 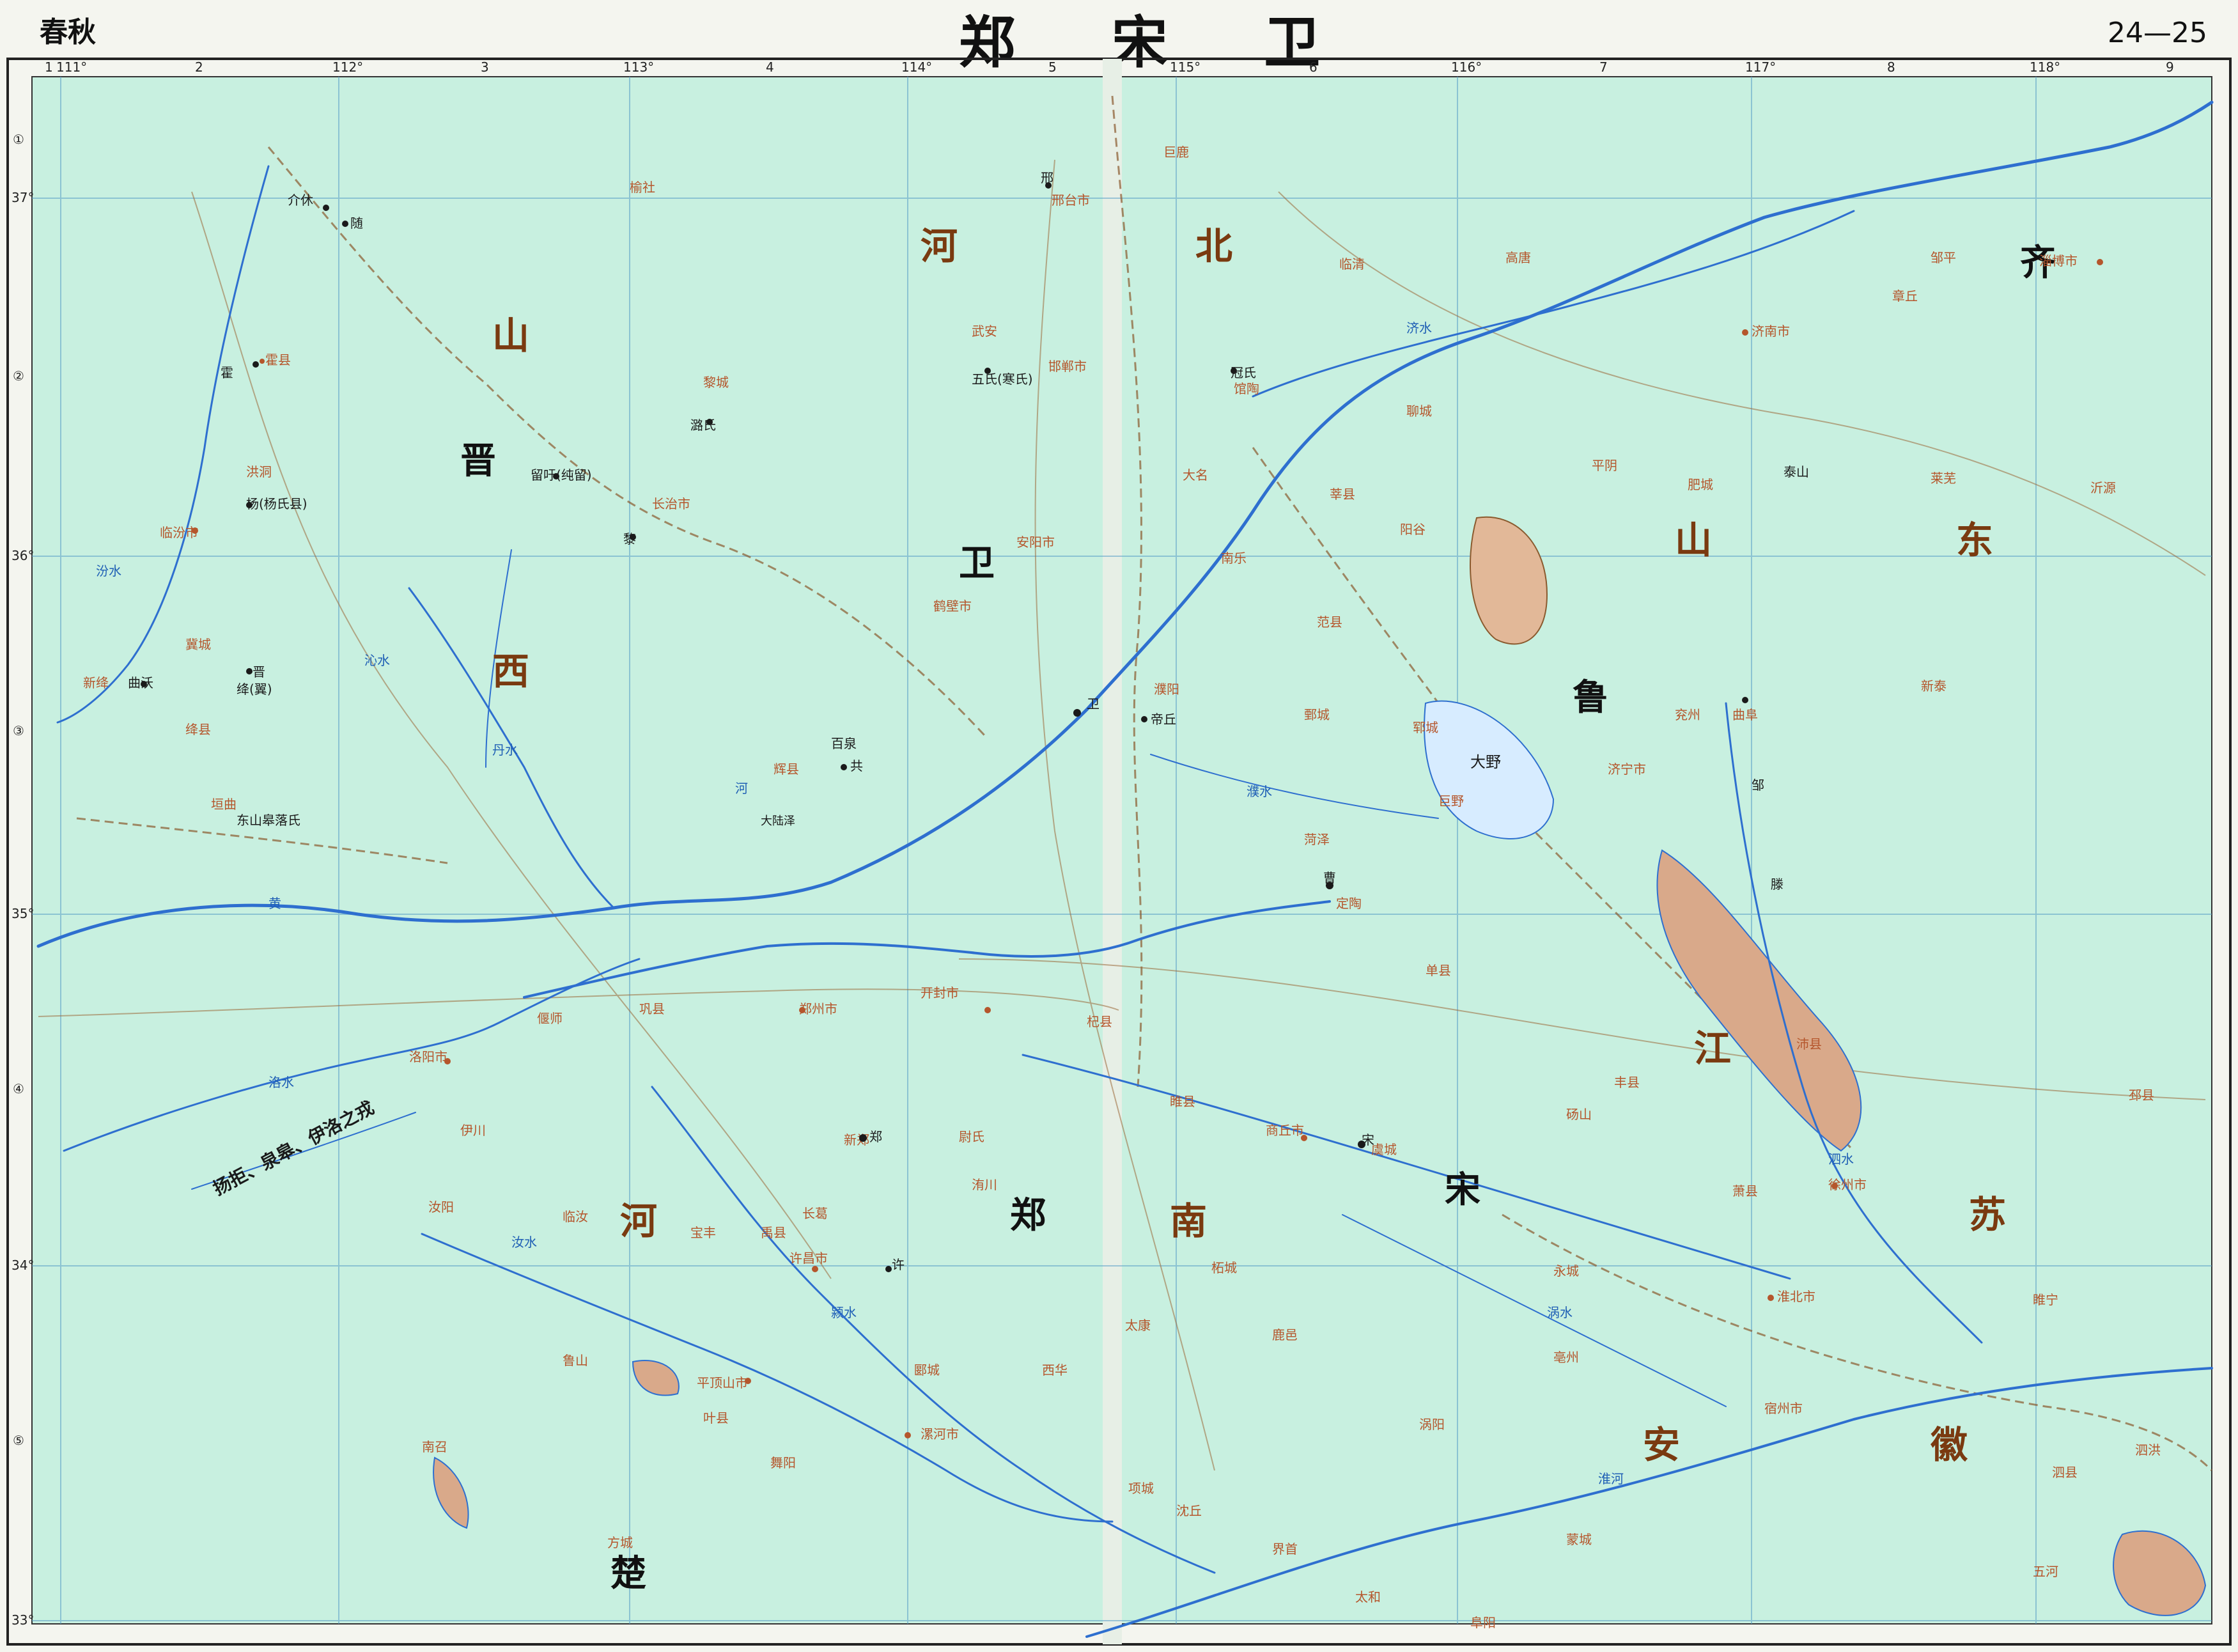 What do you see at coordinates (2045, 67) in the screenshot?
I see `lon-118: 118°` at bounding box center [2045, 67].